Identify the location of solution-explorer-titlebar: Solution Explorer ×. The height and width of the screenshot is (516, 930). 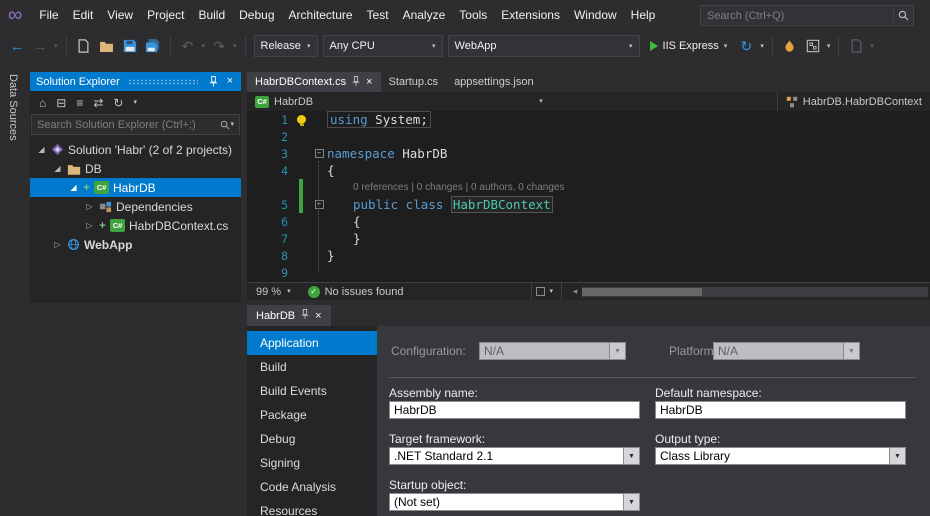
(135, 81).